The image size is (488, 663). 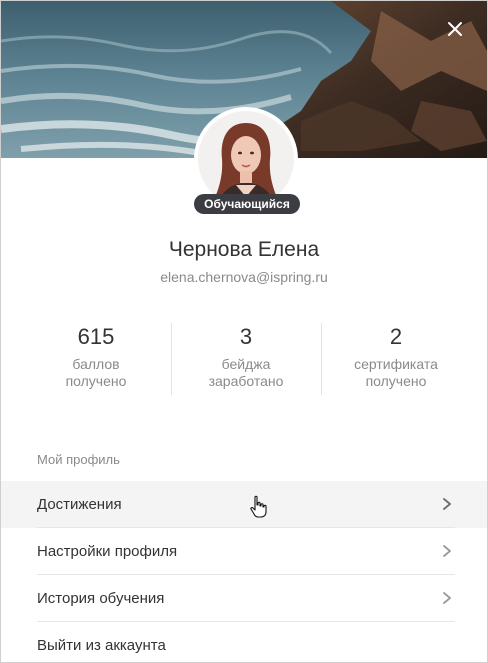 I want to click on stat-certificates: 2 сертификата получено, so click(x=396, y=361).